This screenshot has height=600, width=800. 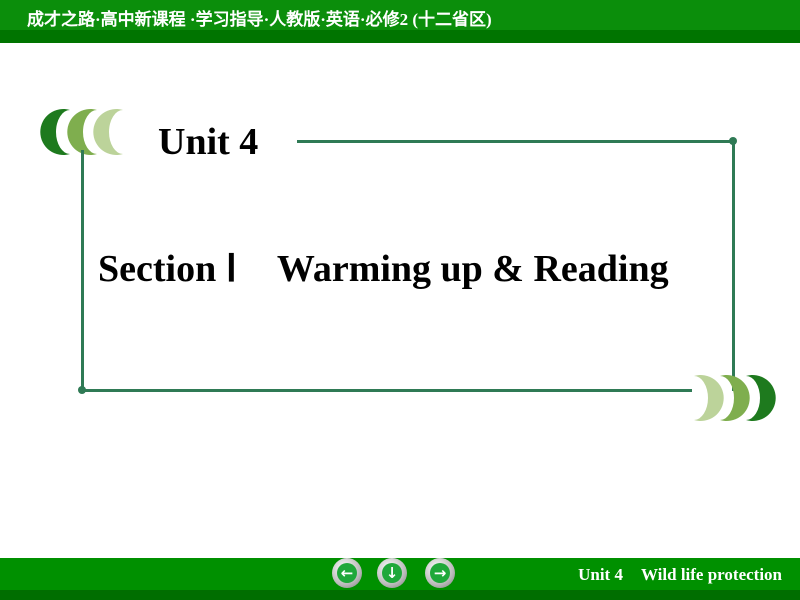 I want to click on footer-caption: Unit 4 Wild life protection, so click(x=680, y=575).